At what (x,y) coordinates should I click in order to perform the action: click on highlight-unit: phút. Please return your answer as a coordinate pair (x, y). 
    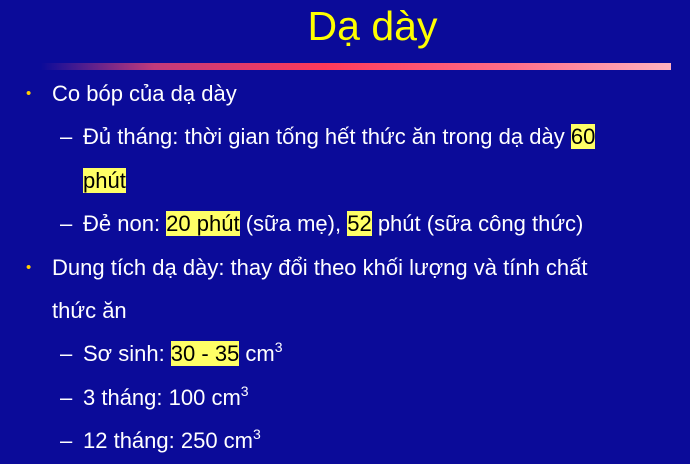
    Looking at the image, I should click on (104, 180).